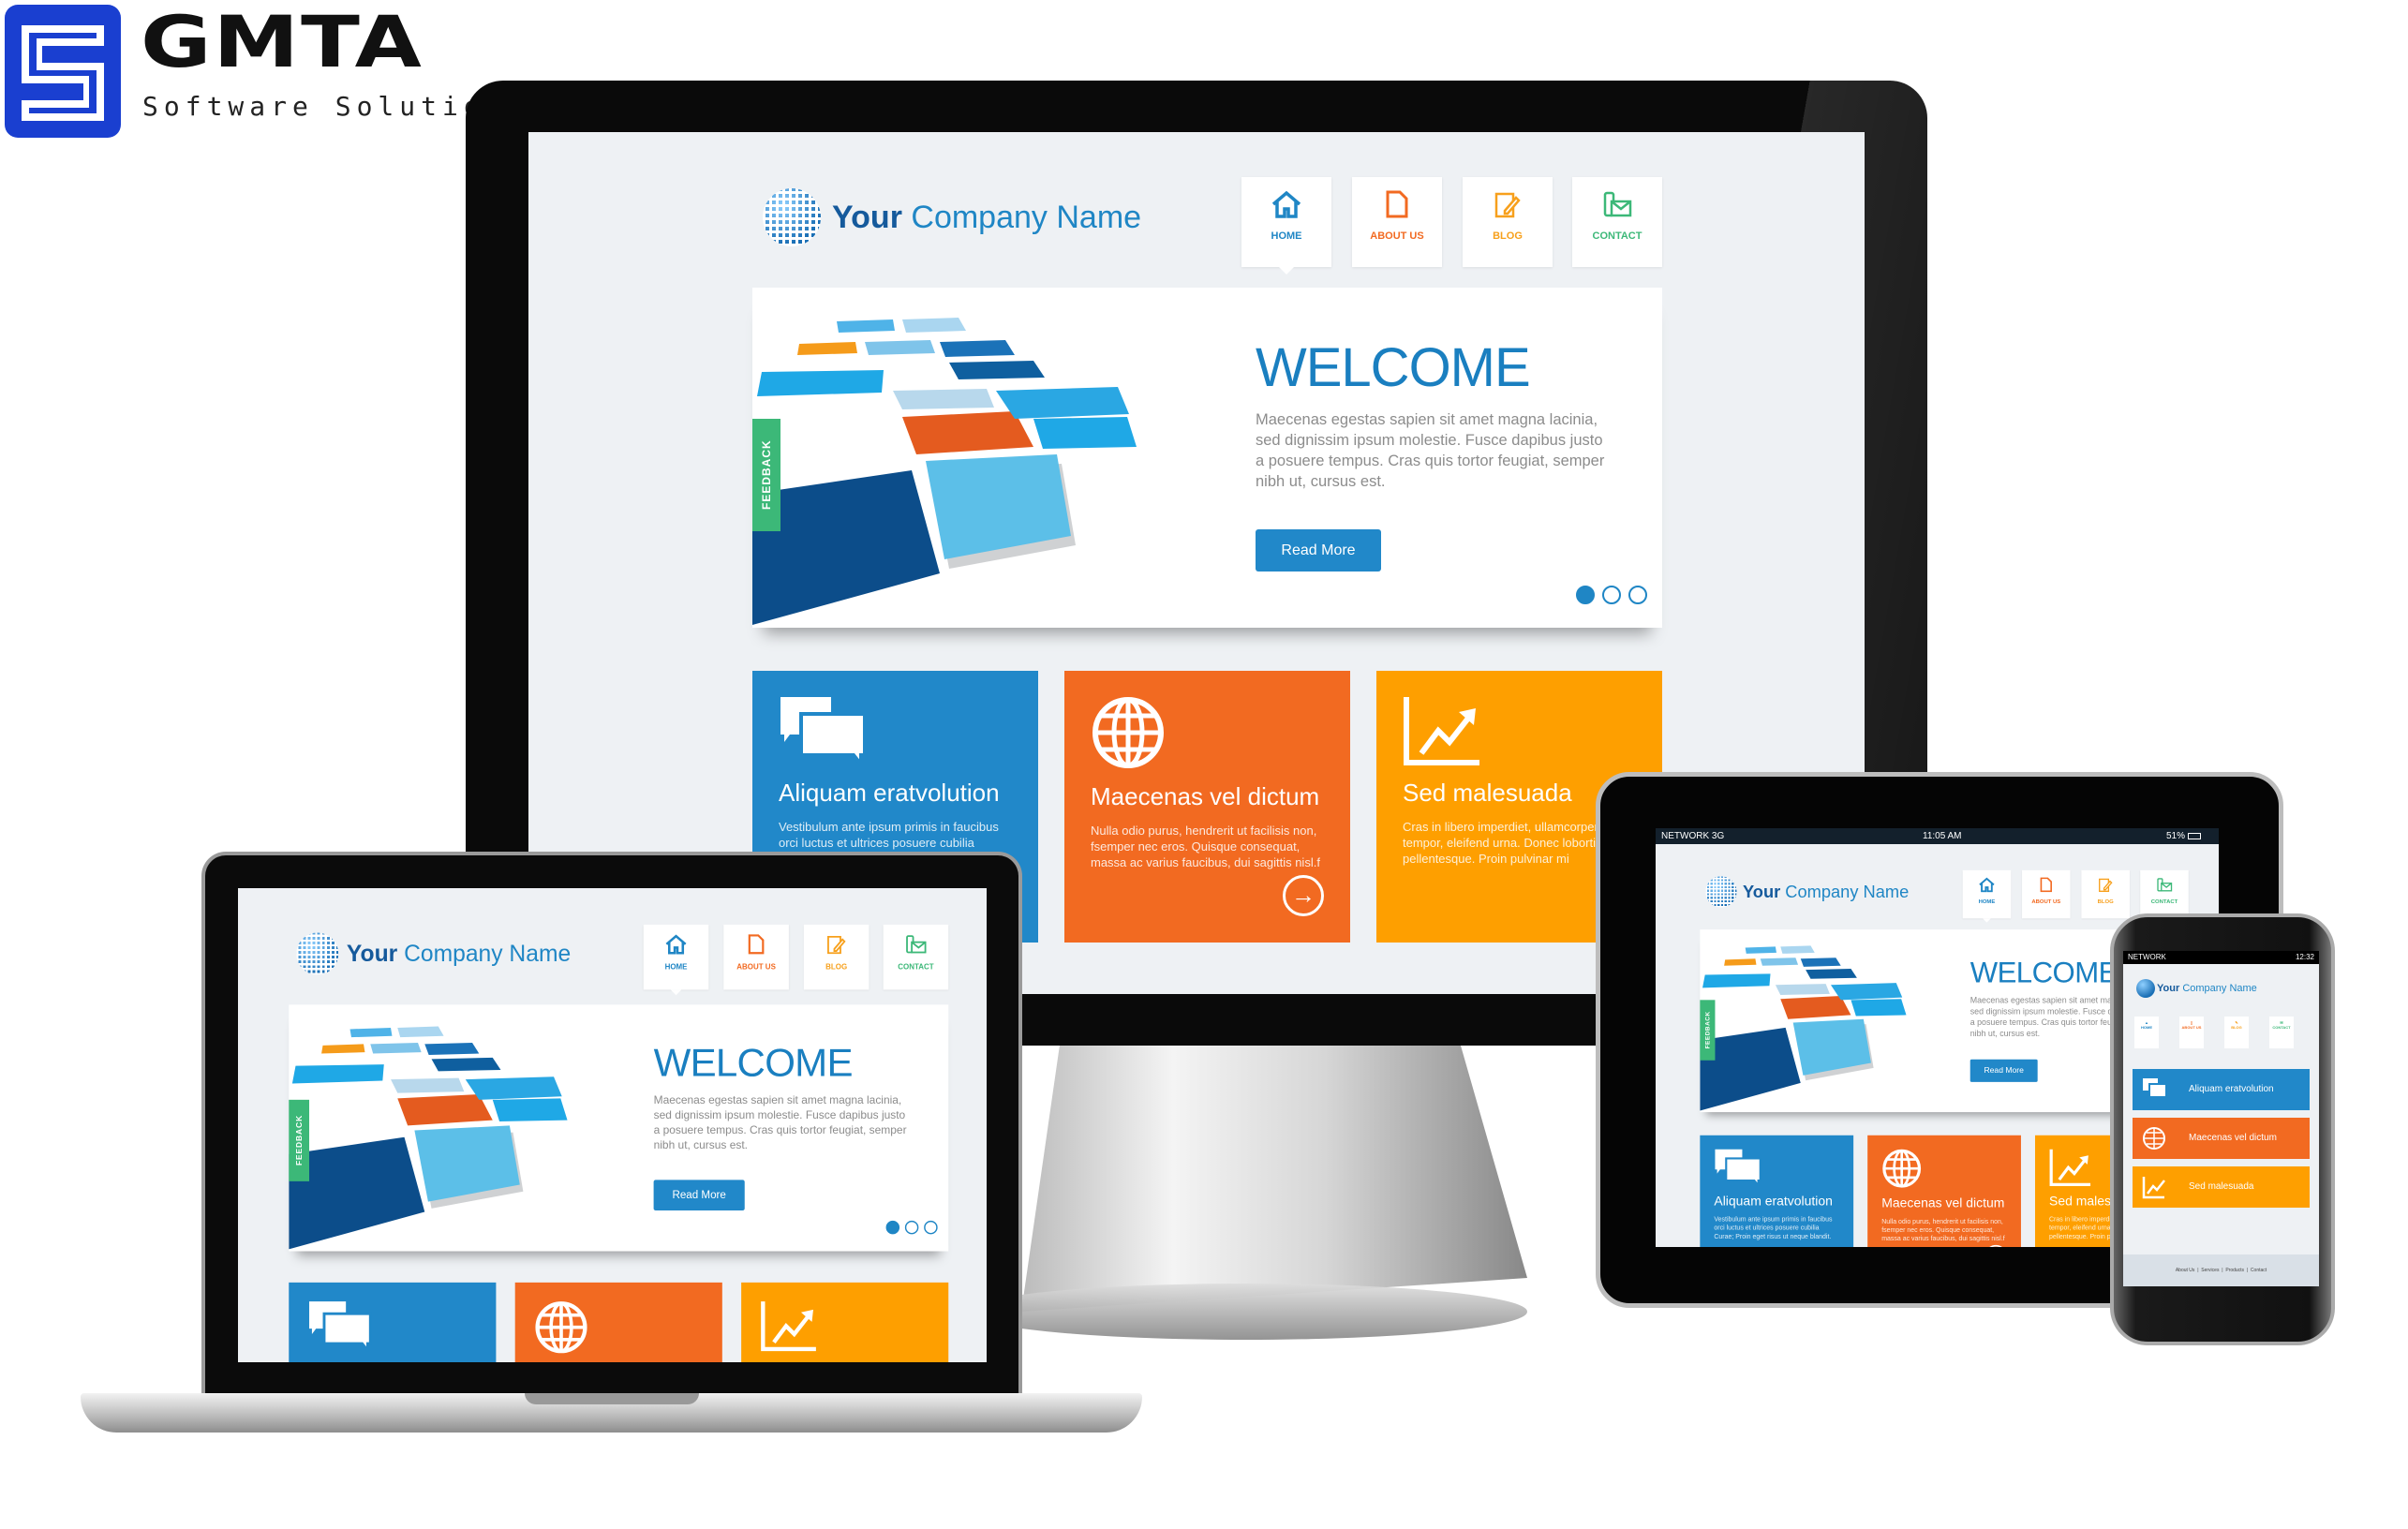 The height and width of the screenshot is (1529, 2408). I want to click on tablet-status-bar: NETWORK 3G 11:05 AM 51%, so click(1937, 836).